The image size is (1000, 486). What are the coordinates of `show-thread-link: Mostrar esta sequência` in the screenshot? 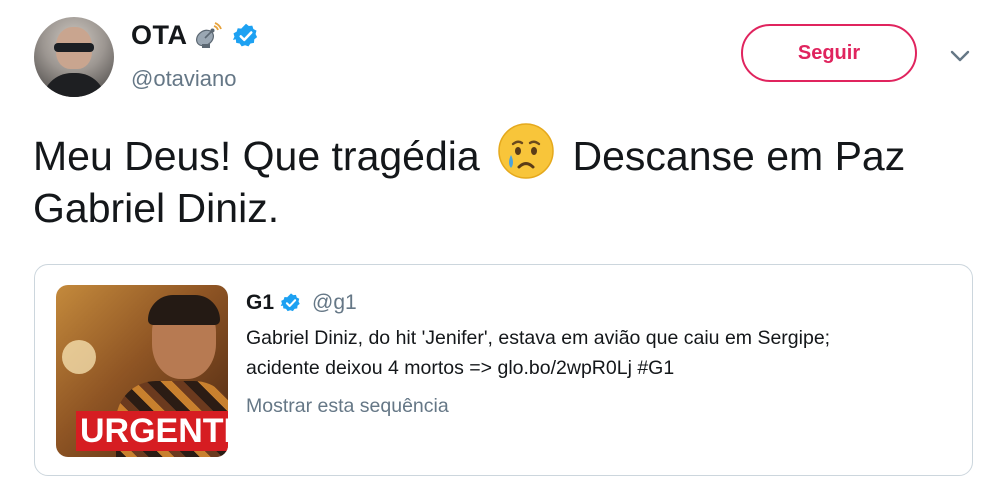 It's located at (347, 406).